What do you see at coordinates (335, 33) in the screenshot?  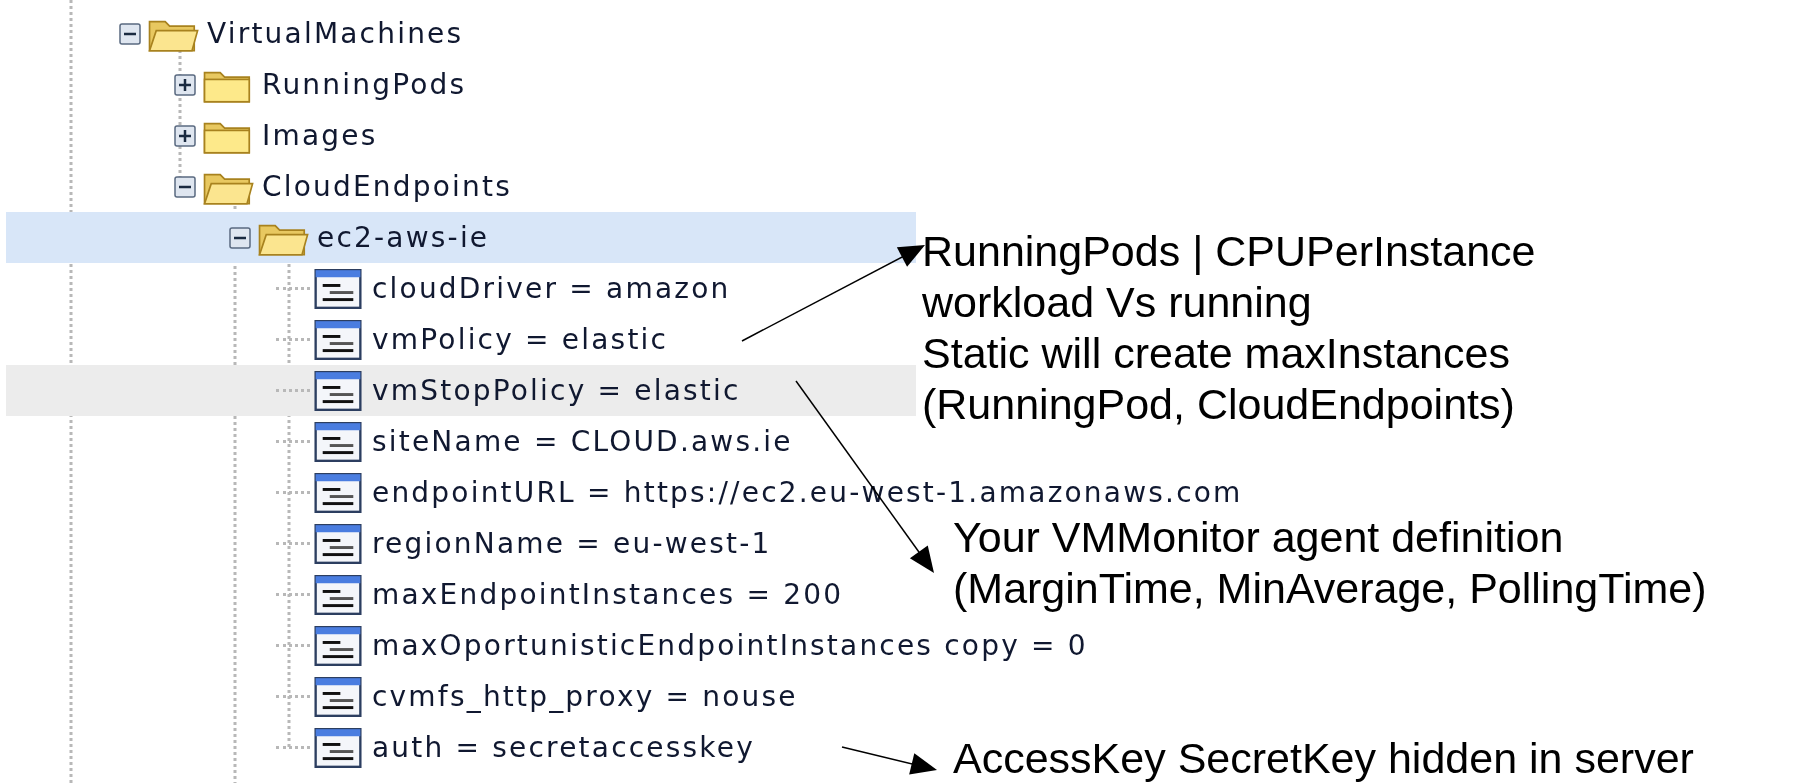 I see `tree-item-label: VirtualMachines` at bounding box center [335, 33].